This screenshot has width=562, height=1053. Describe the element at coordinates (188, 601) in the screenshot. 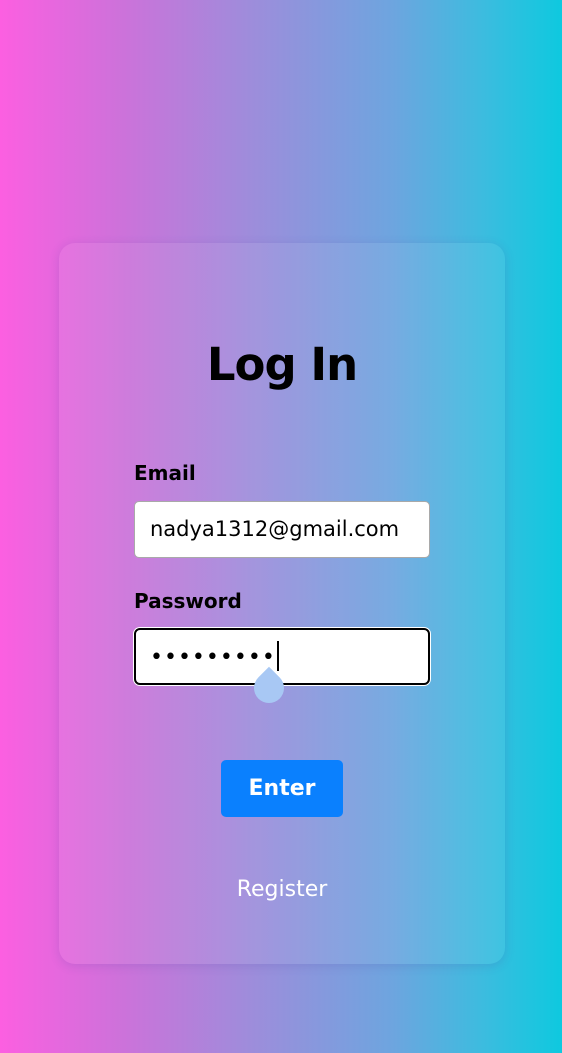

I see `password-label: Password` at that location.